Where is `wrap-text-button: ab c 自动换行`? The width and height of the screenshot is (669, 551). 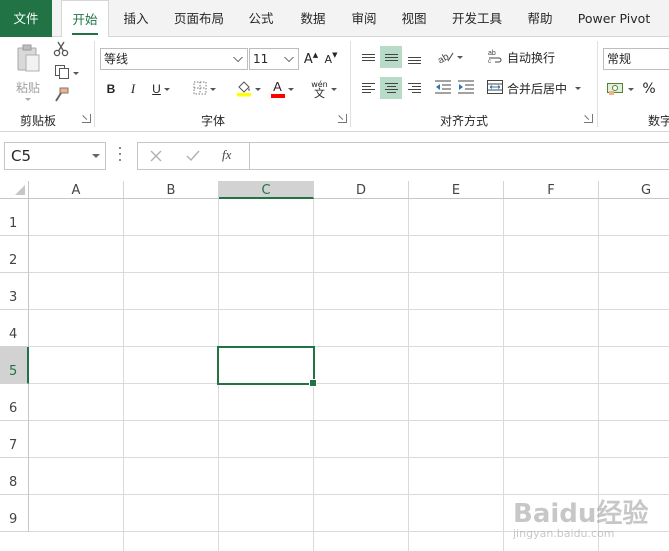
wrap-text-button: ab c 自动换行 is located at coordinates (523, 57).